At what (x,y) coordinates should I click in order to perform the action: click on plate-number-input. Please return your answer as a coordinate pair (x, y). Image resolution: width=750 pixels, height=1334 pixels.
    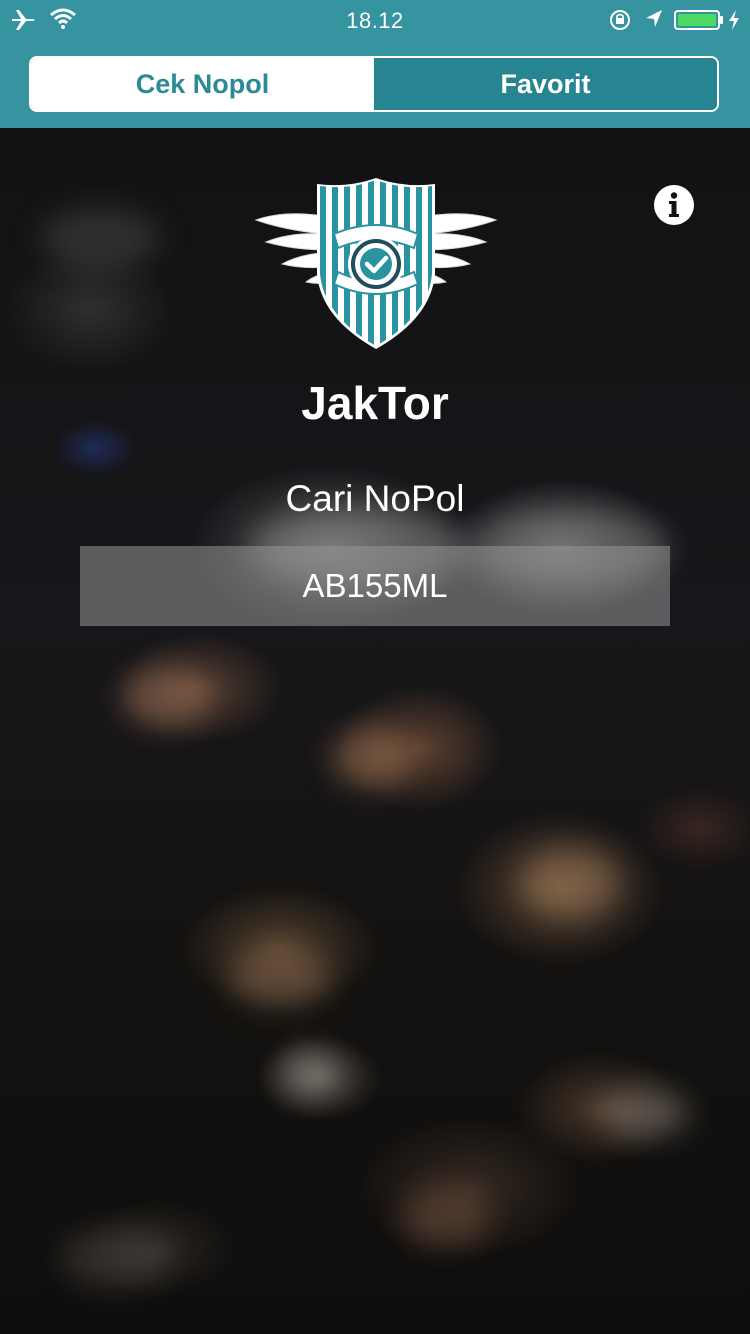
    Looking at the image, I should click on (375, 586).